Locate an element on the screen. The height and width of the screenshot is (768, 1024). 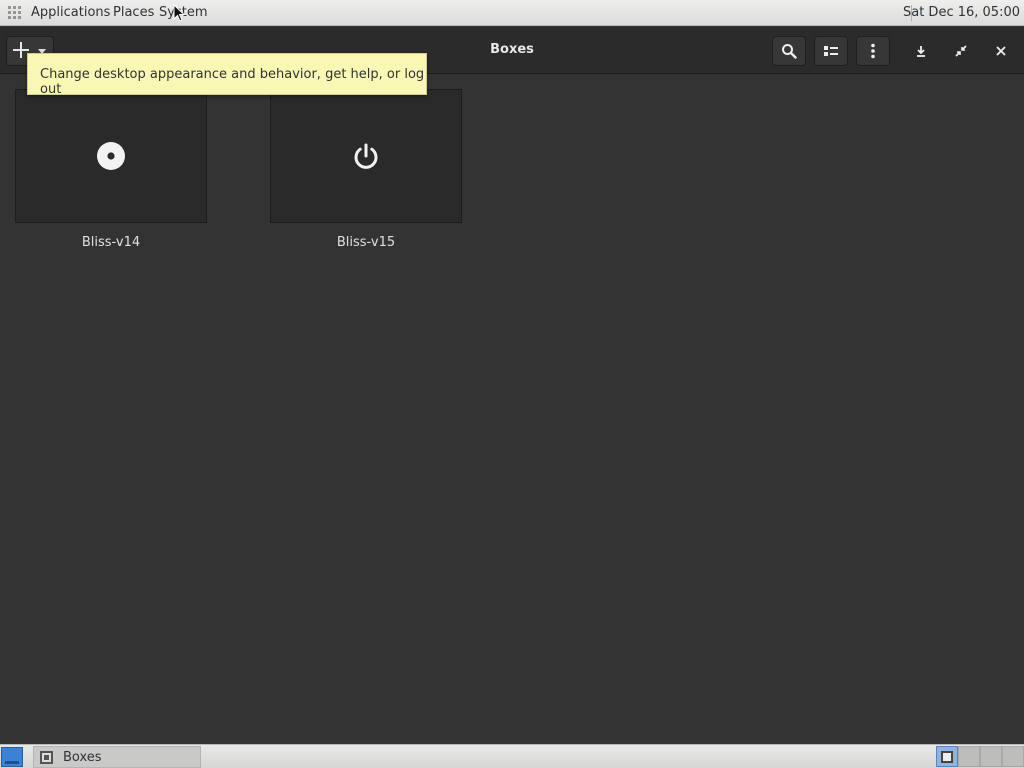
box-label-bliss-v15: Bliss-v15 is located at coordinates (366, 242).